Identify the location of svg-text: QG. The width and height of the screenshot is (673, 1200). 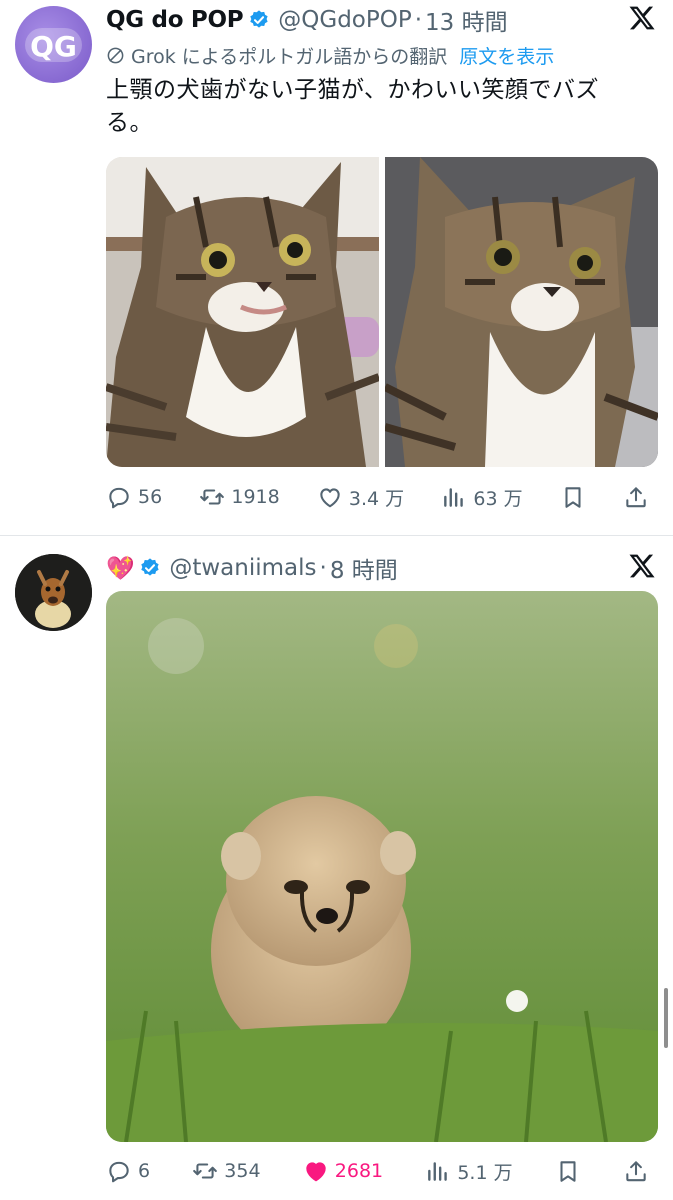
(53, 46).